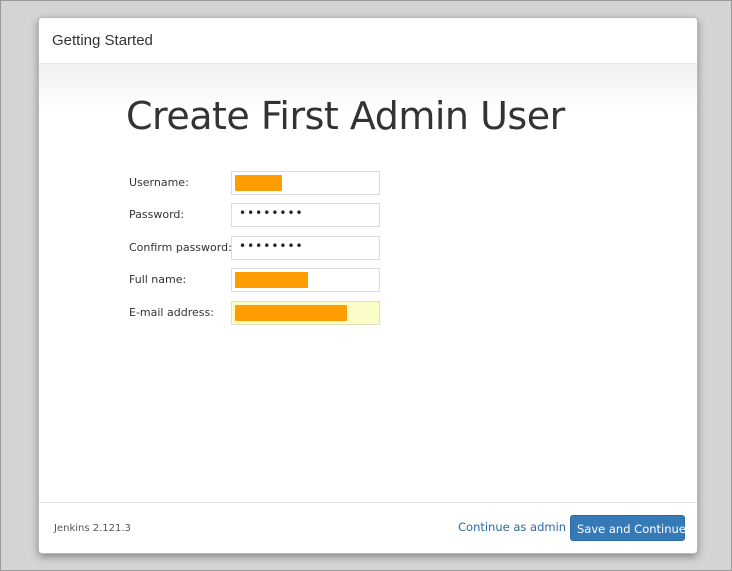 The height and width of the screenshot is (571, 732). I want to click on password-row: Password: ••••••••, so click(259, 215).